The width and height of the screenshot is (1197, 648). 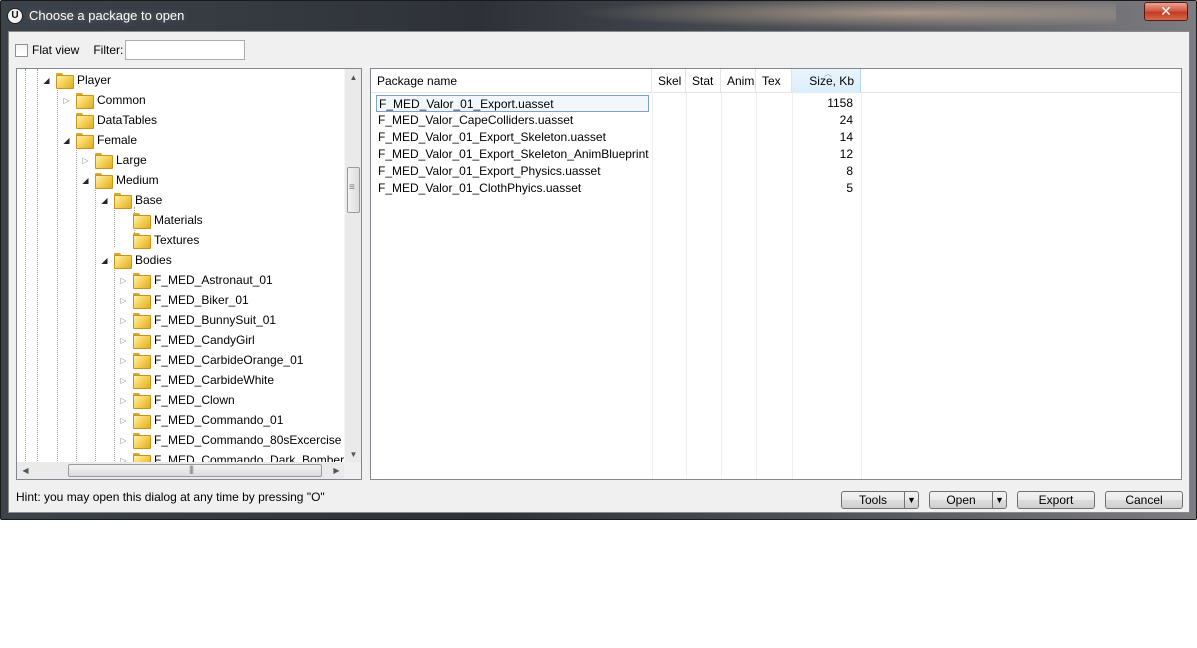 I want to click on tools-button: Tools ▼, so click(x=880, y=500).